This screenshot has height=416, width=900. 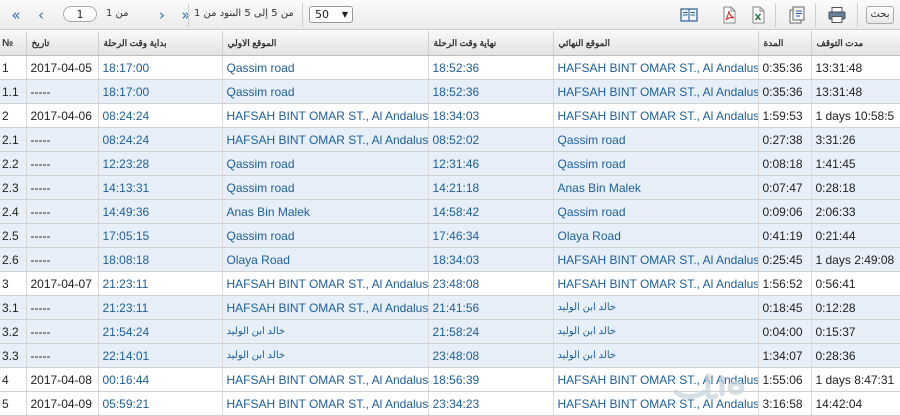 What do you see at coordinates (62, 283) in the screenshot?
I see `cell-date: 2017-04-07` at bounding box center [62, 283].